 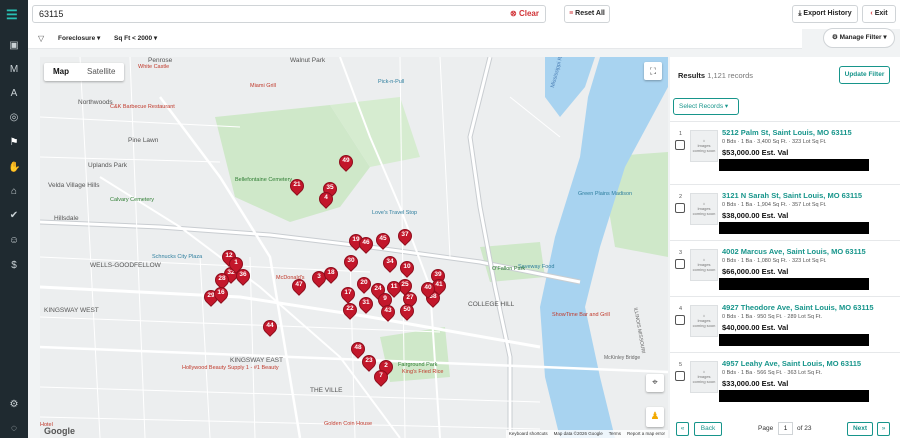 What do you see at coordinates (390, 264) in the screenshot?
I see `property-marker: 34` at bounding box center [390, 264].